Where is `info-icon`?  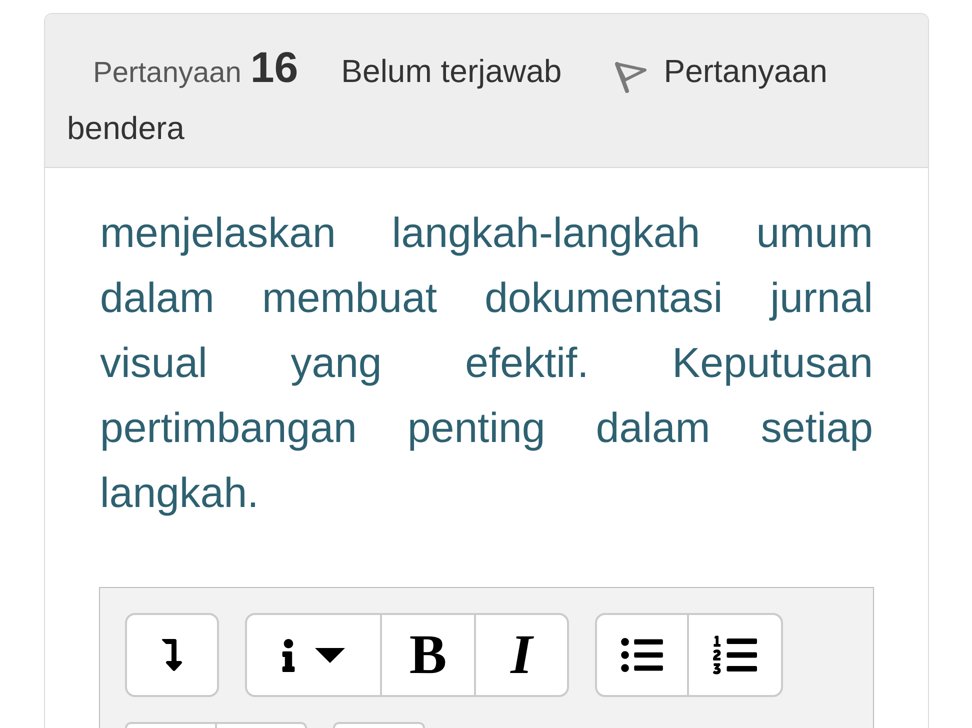 info-icon is located at coordinates (288, 655).